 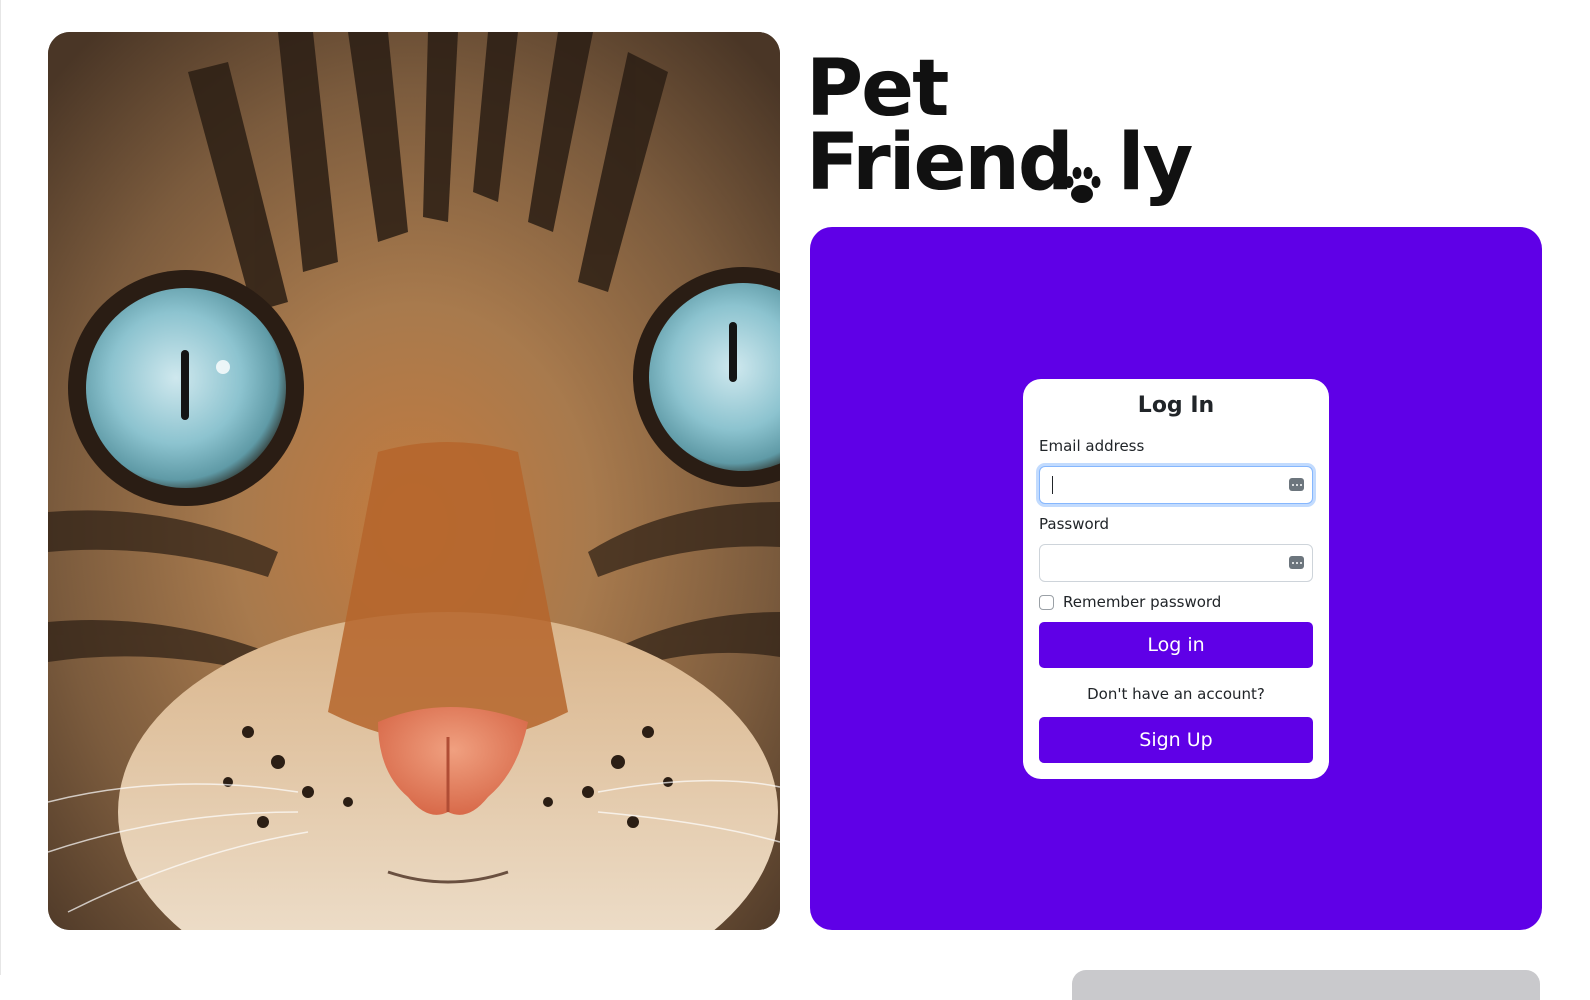 I want to click on email-input, so click(x=1168, y=485).